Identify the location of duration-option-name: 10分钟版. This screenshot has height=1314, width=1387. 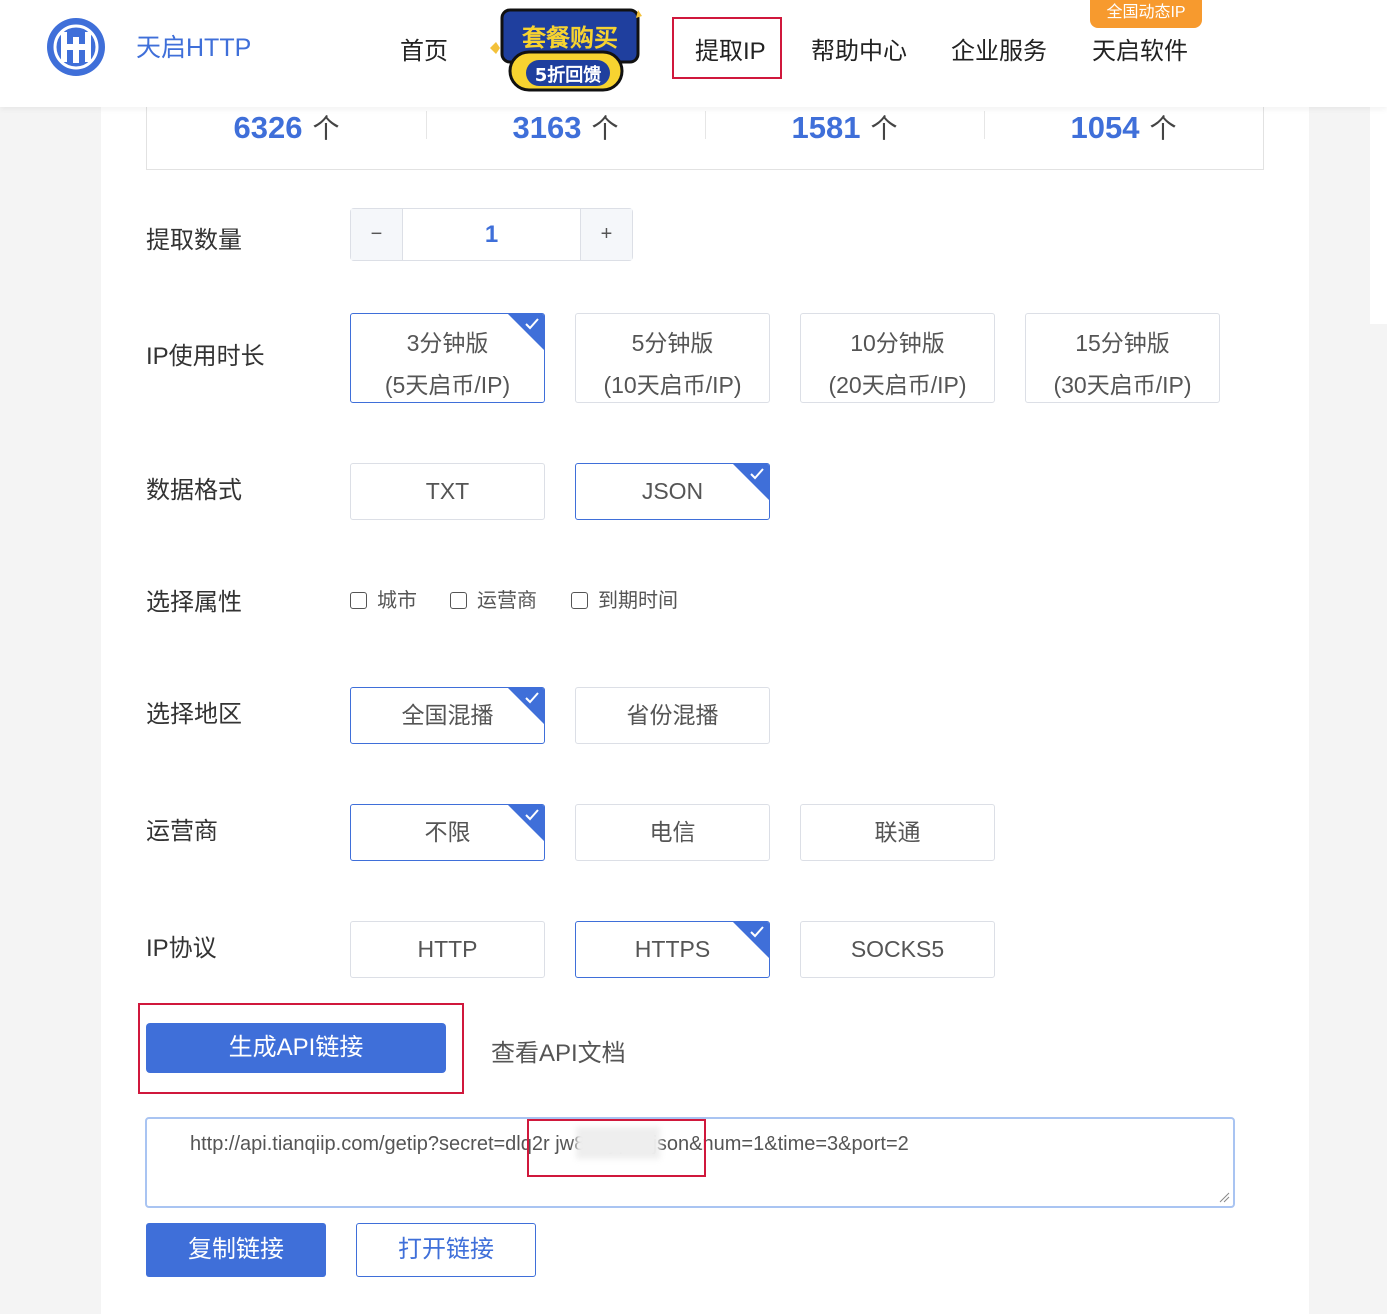
(897, 343).